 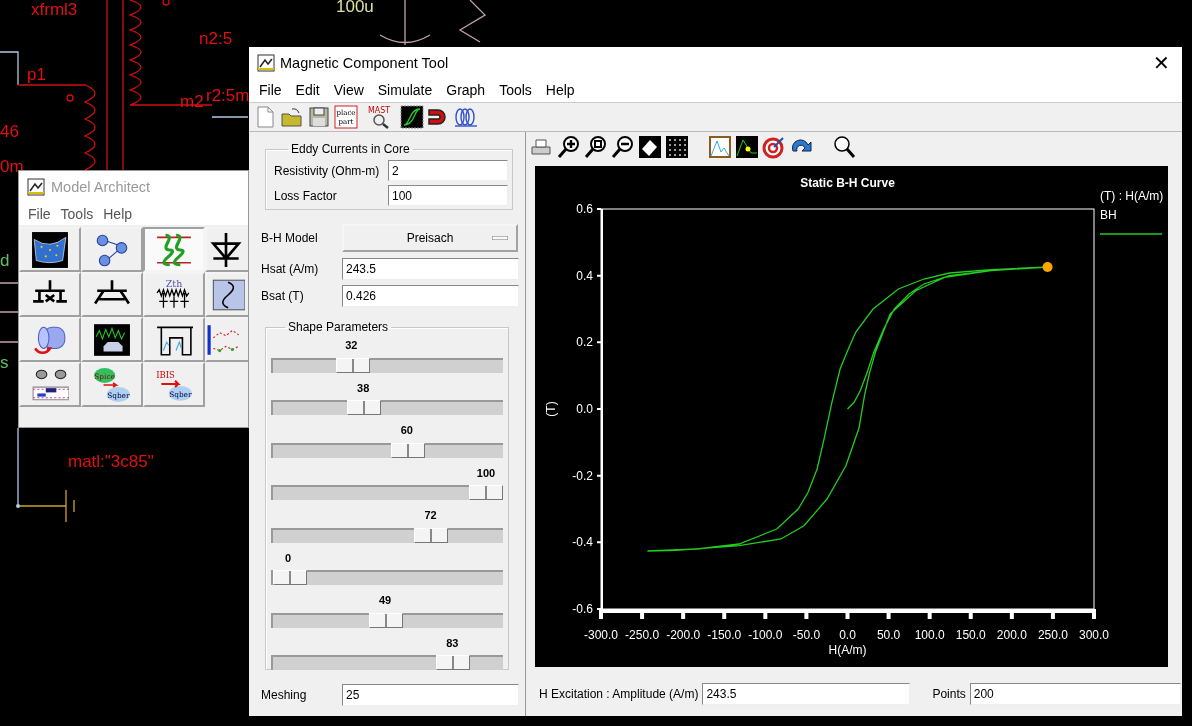 I want to click on group-title: Shape Parameters, so click(x=338, y=327).